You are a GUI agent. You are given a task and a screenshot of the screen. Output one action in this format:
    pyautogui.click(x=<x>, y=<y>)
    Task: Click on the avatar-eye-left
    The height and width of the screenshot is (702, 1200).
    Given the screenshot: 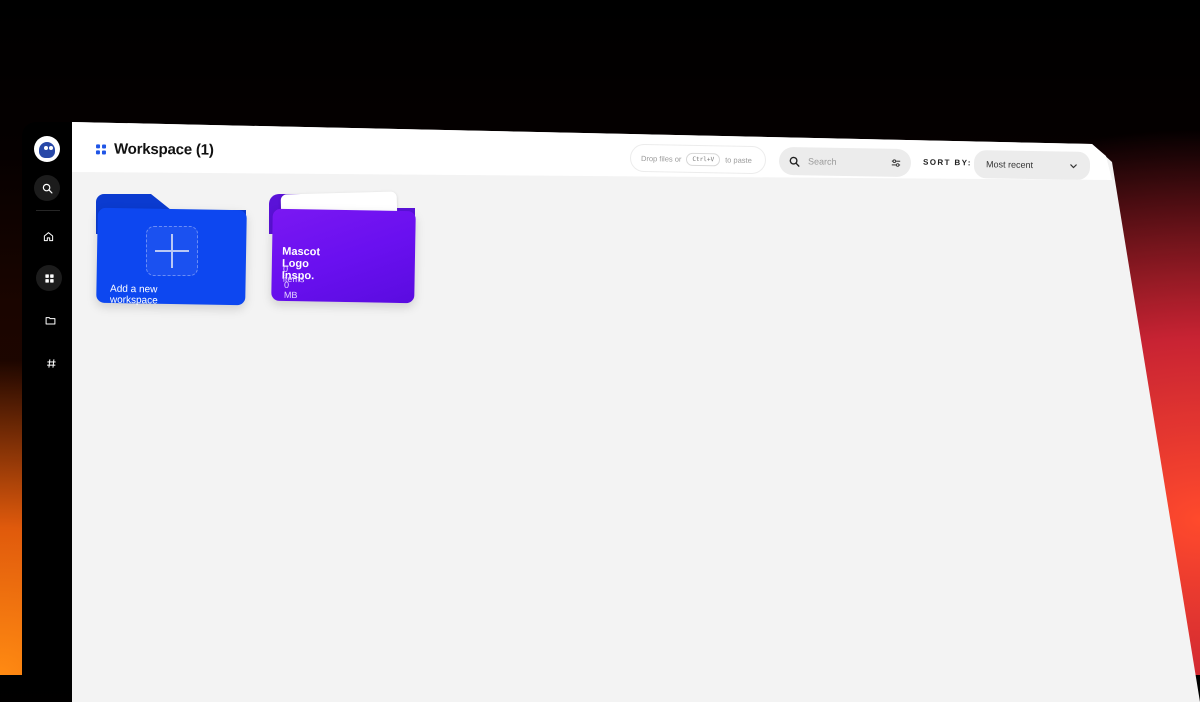 What is the action you would take?
    pyautogui.click(x=46, y=148)
    